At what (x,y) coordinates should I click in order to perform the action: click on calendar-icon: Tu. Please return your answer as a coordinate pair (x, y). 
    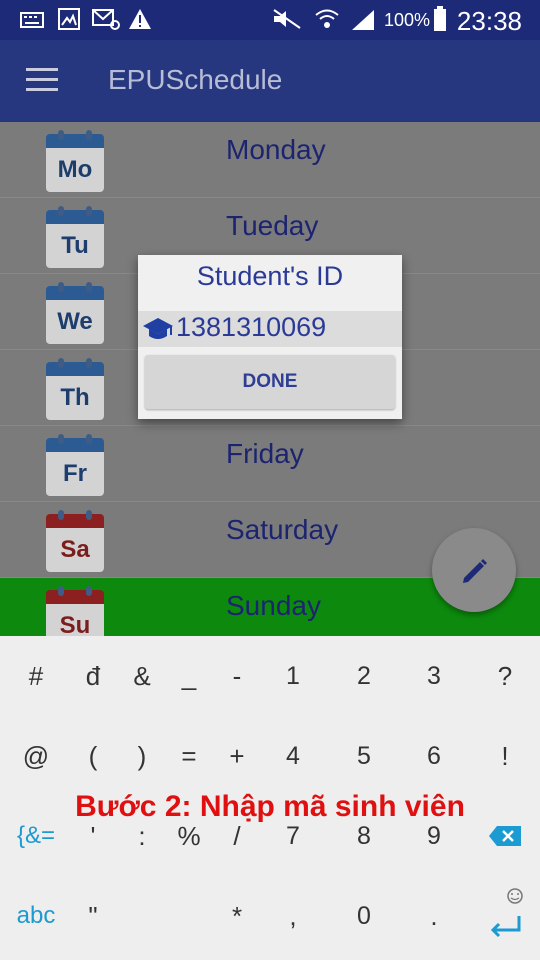
    Looking at the image, I should click on (75, 237).